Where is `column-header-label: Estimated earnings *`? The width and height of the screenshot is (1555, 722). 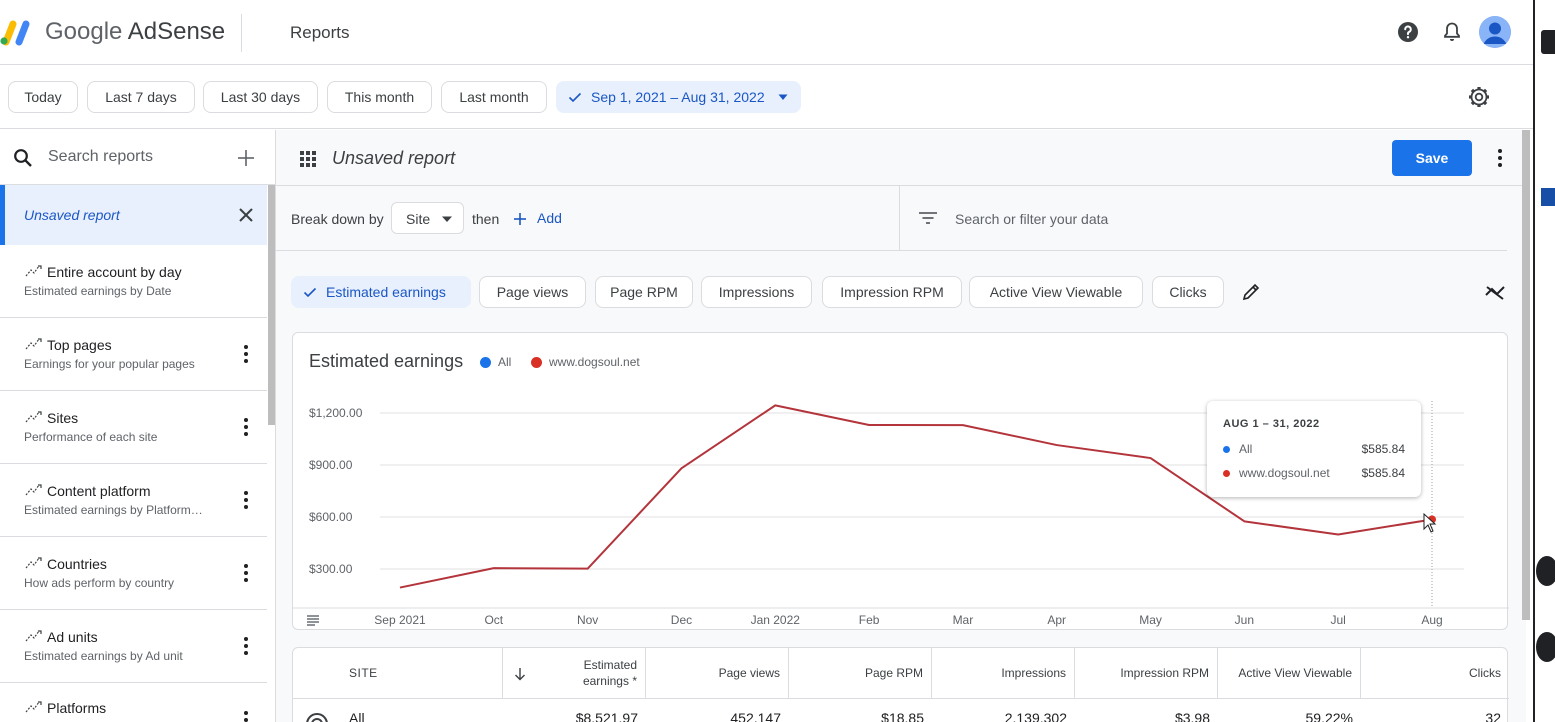 column-header-label: Estimated earnings * is located at coordinates (609, 673).